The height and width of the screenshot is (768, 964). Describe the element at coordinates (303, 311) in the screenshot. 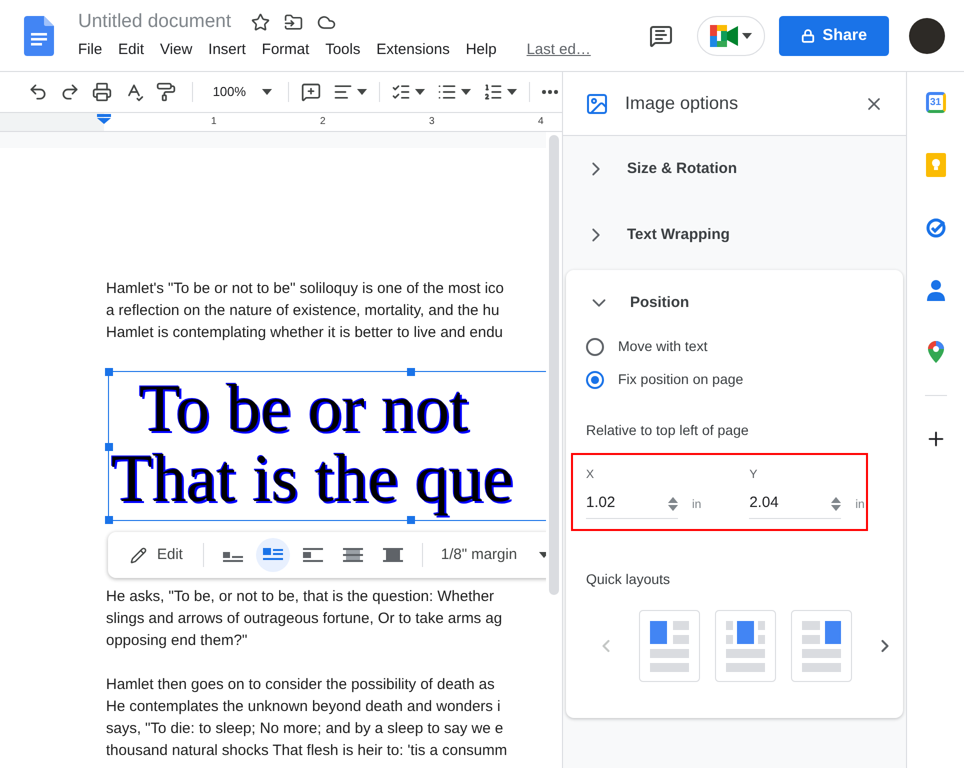

I see `paragraph-line: a reflection on the nature of existence, mortality, and the hu` at that location.